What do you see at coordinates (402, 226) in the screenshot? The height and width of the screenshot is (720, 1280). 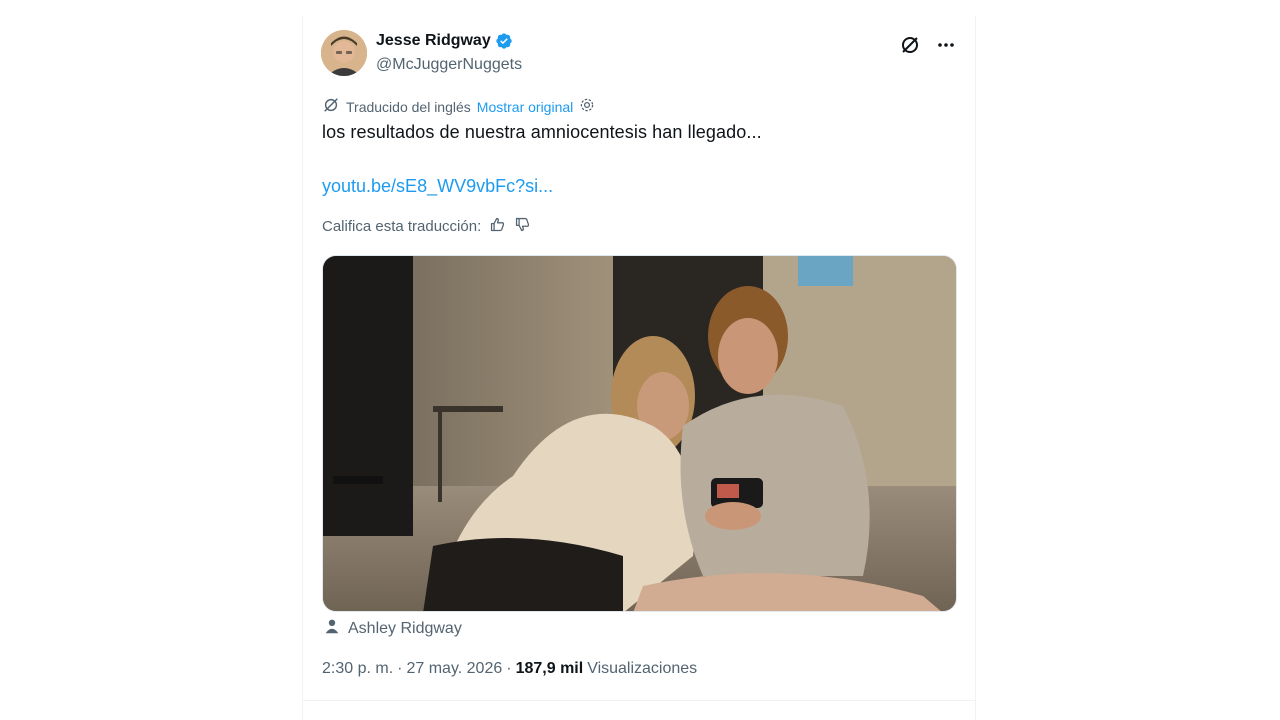 I see `rate-translation-label: Califica esta traducción:` at bounding box center [402, 226].